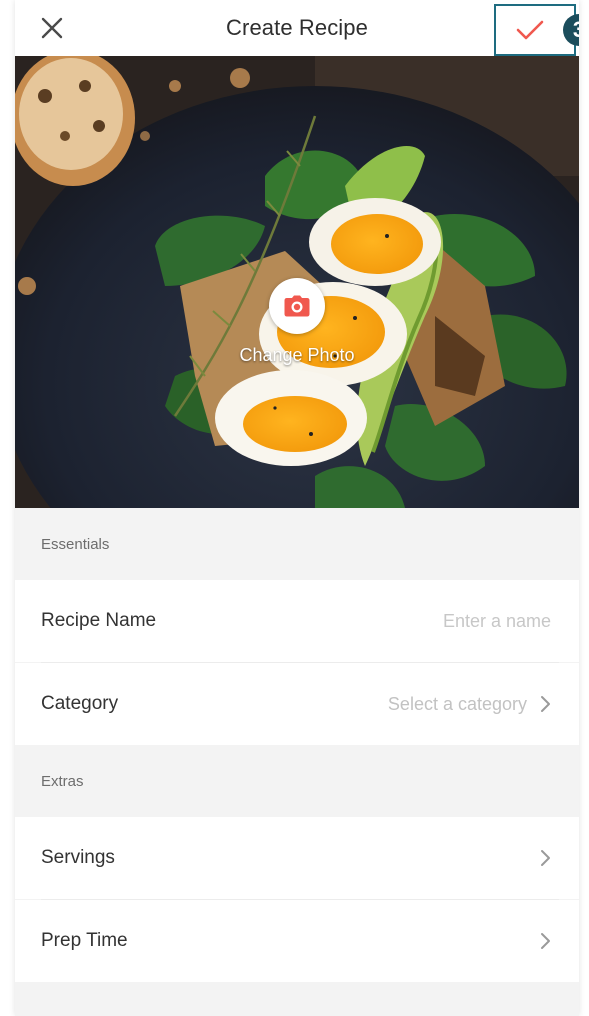 The width and height of the screenshot is (589, 1016). I want to click on camera-button, so click(297, 306).